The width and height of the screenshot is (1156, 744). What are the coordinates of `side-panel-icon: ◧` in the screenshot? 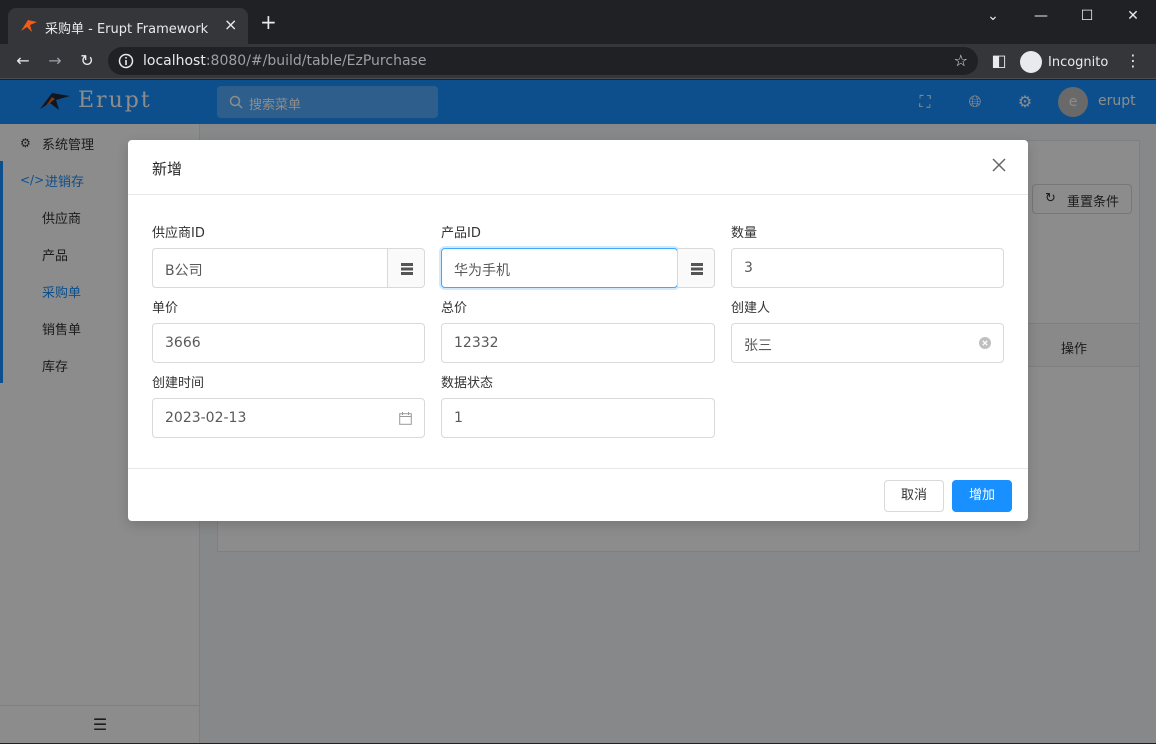 It's located at (999, 60).